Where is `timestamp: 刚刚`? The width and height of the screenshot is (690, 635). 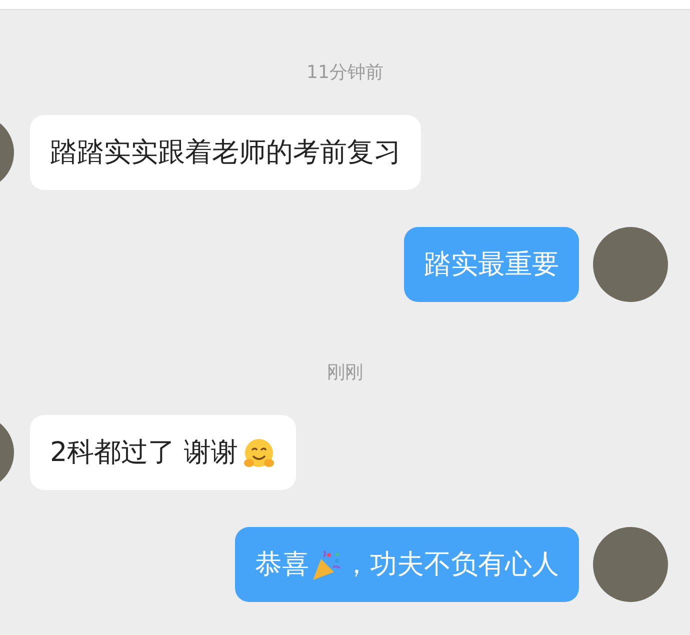
timestamp: 刚刚 is located at coordinates (345, 373).